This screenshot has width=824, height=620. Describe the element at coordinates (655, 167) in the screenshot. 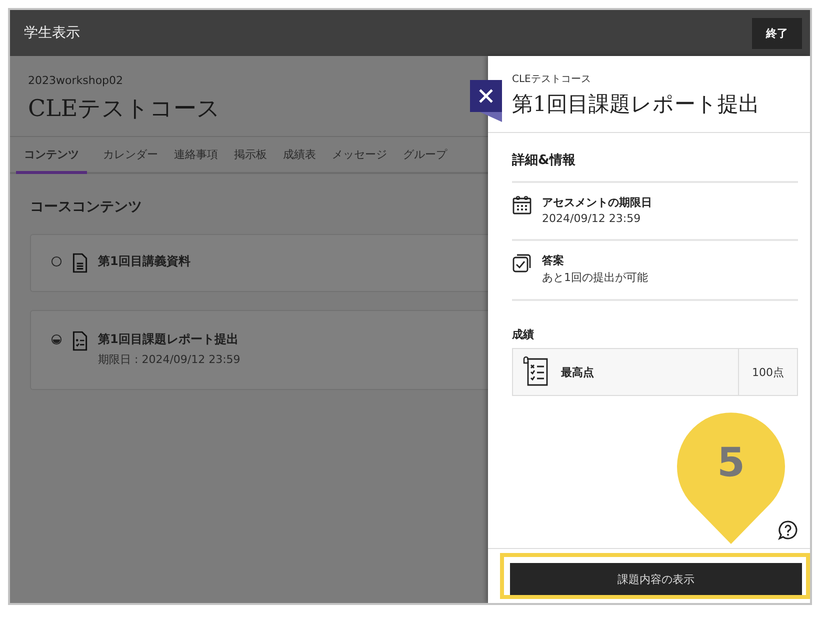

I see `section-heading: 詳細&情報` at that location.